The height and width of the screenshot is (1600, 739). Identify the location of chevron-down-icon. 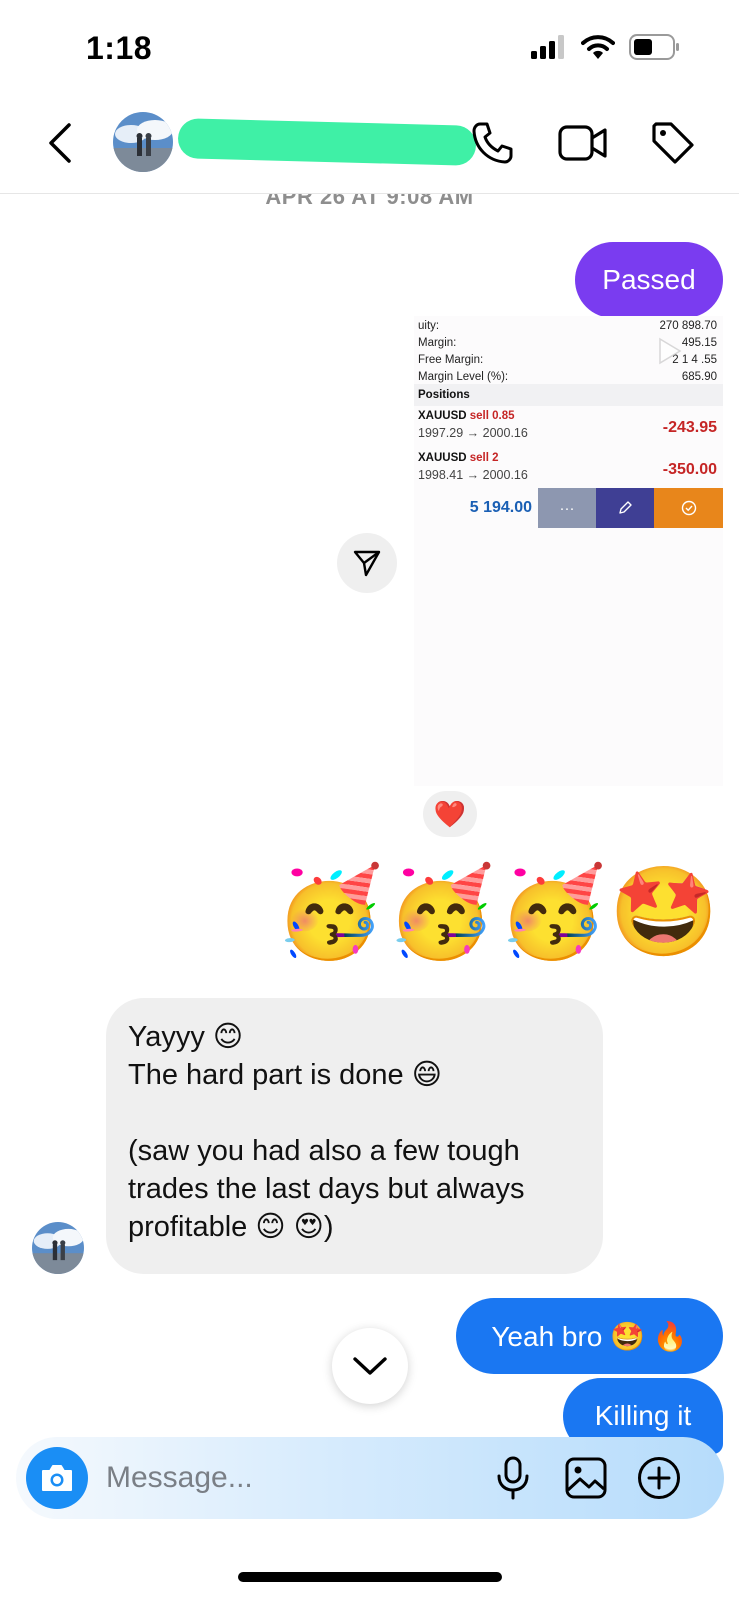
(370, 1366).